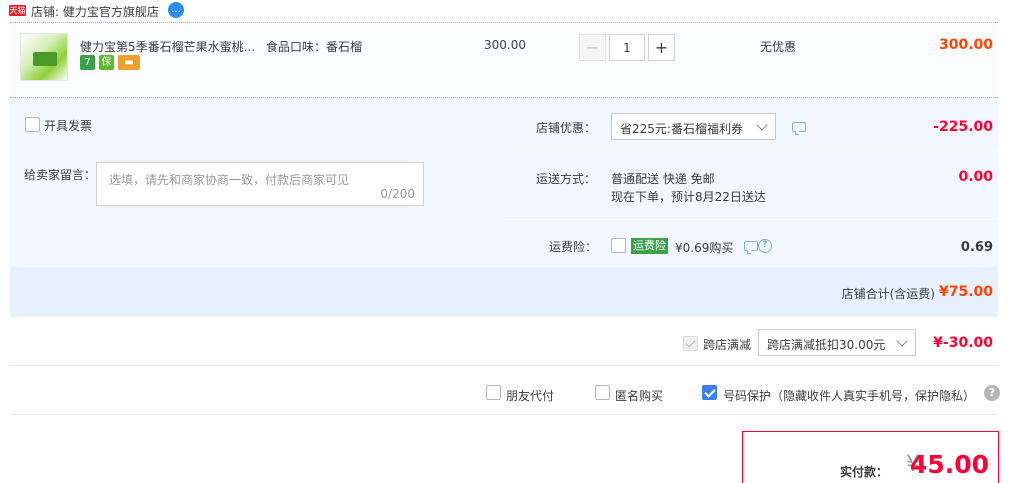 The width and height of the screenshot is (1010, 483). What do you see at coordinates (639, 395) in the screenshot?
I see `anonymous-label: 匿名购买` at bounding box center [639, 395].